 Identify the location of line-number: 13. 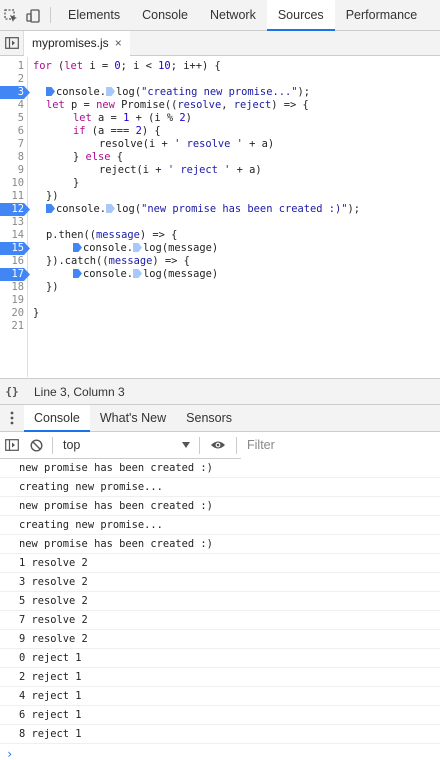
(12, 222).